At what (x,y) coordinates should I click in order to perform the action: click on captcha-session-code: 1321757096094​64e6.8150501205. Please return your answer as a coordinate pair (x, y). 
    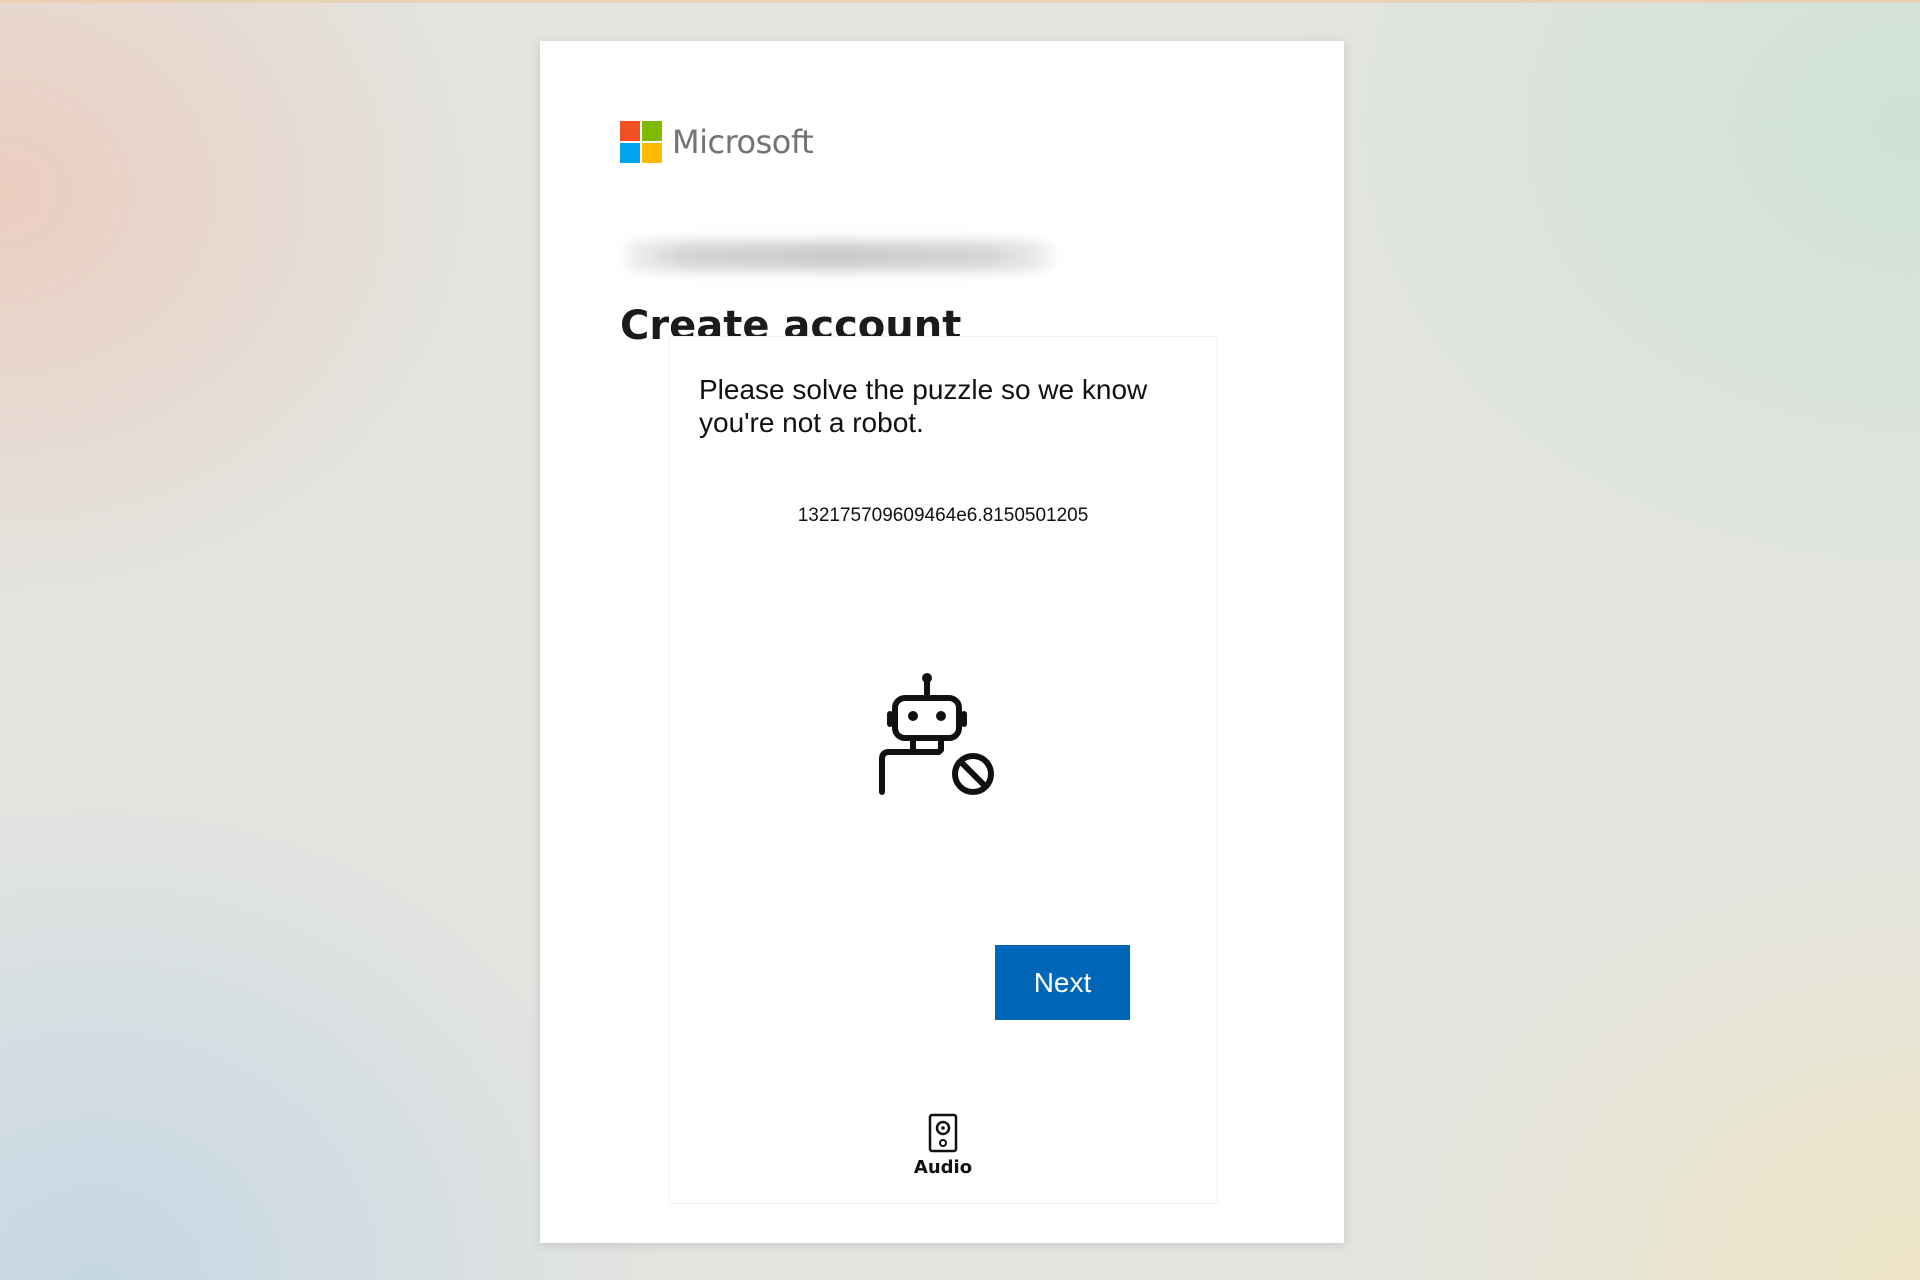
    Looking at the image, I should click on (943, 515).